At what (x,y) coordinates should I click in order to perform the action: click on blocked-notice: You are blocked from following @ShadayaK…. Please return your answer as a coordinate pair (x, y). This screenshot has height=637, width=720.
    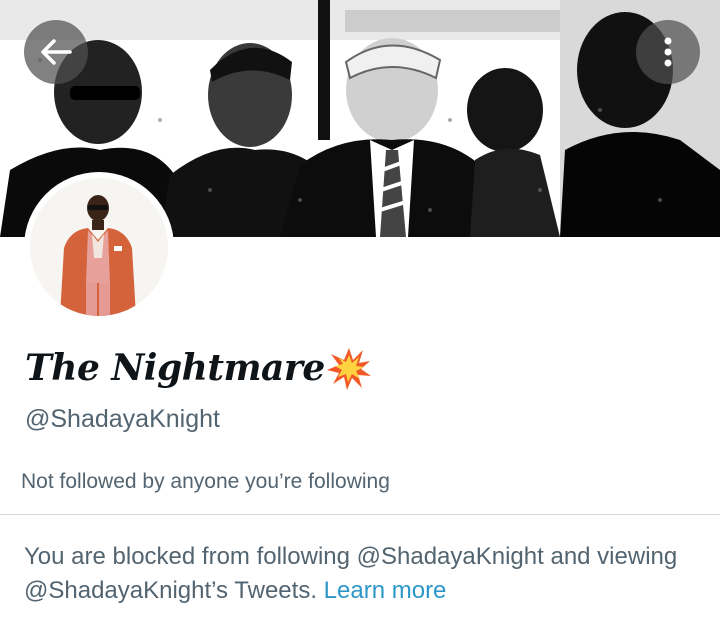
    Looking at the image, I should click on (364, 574).